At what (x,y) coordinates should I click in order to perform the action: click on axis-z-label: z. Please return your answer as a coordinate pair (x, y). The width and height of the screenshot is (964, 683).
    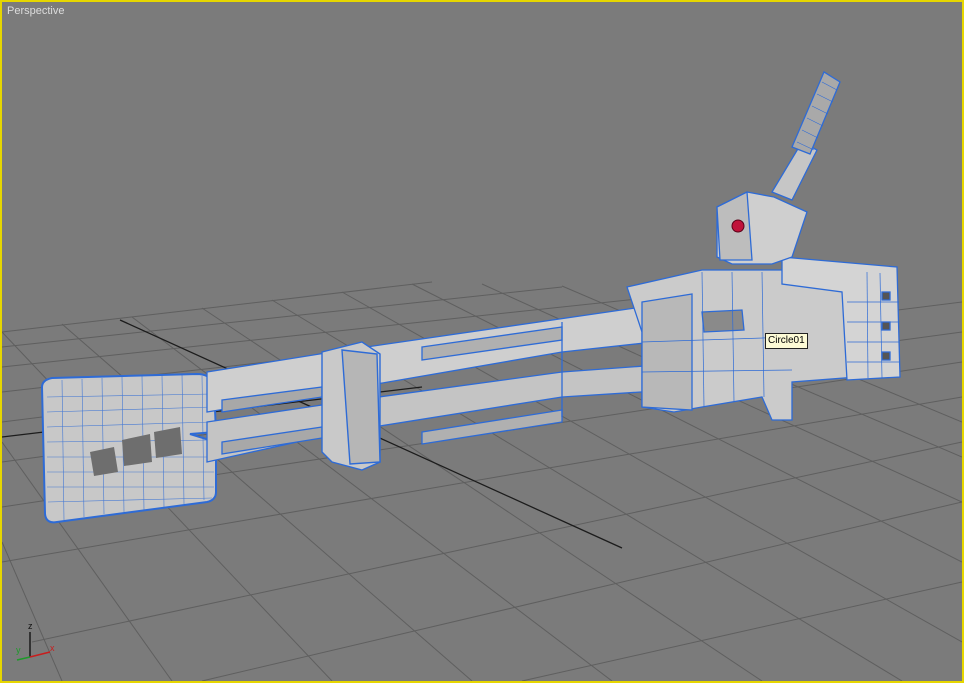
    Looking at the image, I should click on (30, 626).